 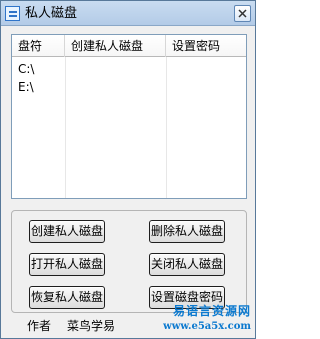 I want to click on create-private-disk-button: 创建私人磁盘, so click(x=67, y=231).